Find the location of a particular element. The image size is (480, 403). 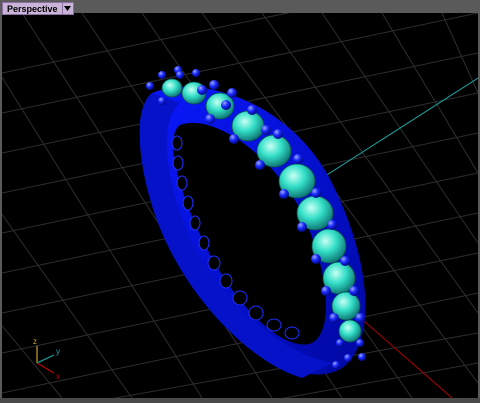

viewport-name-label: Perspective is located at coordinates (32, 8).